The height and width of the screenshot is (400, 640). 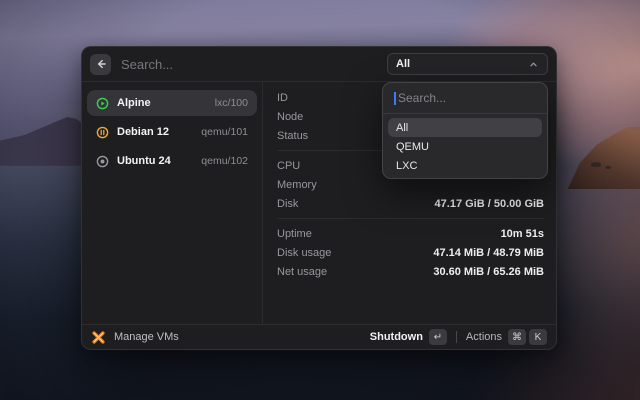 I want to click on window-footer: Manage VMs Shutdown ↵ Actions ⌘ K, so click(x=319, y=336).